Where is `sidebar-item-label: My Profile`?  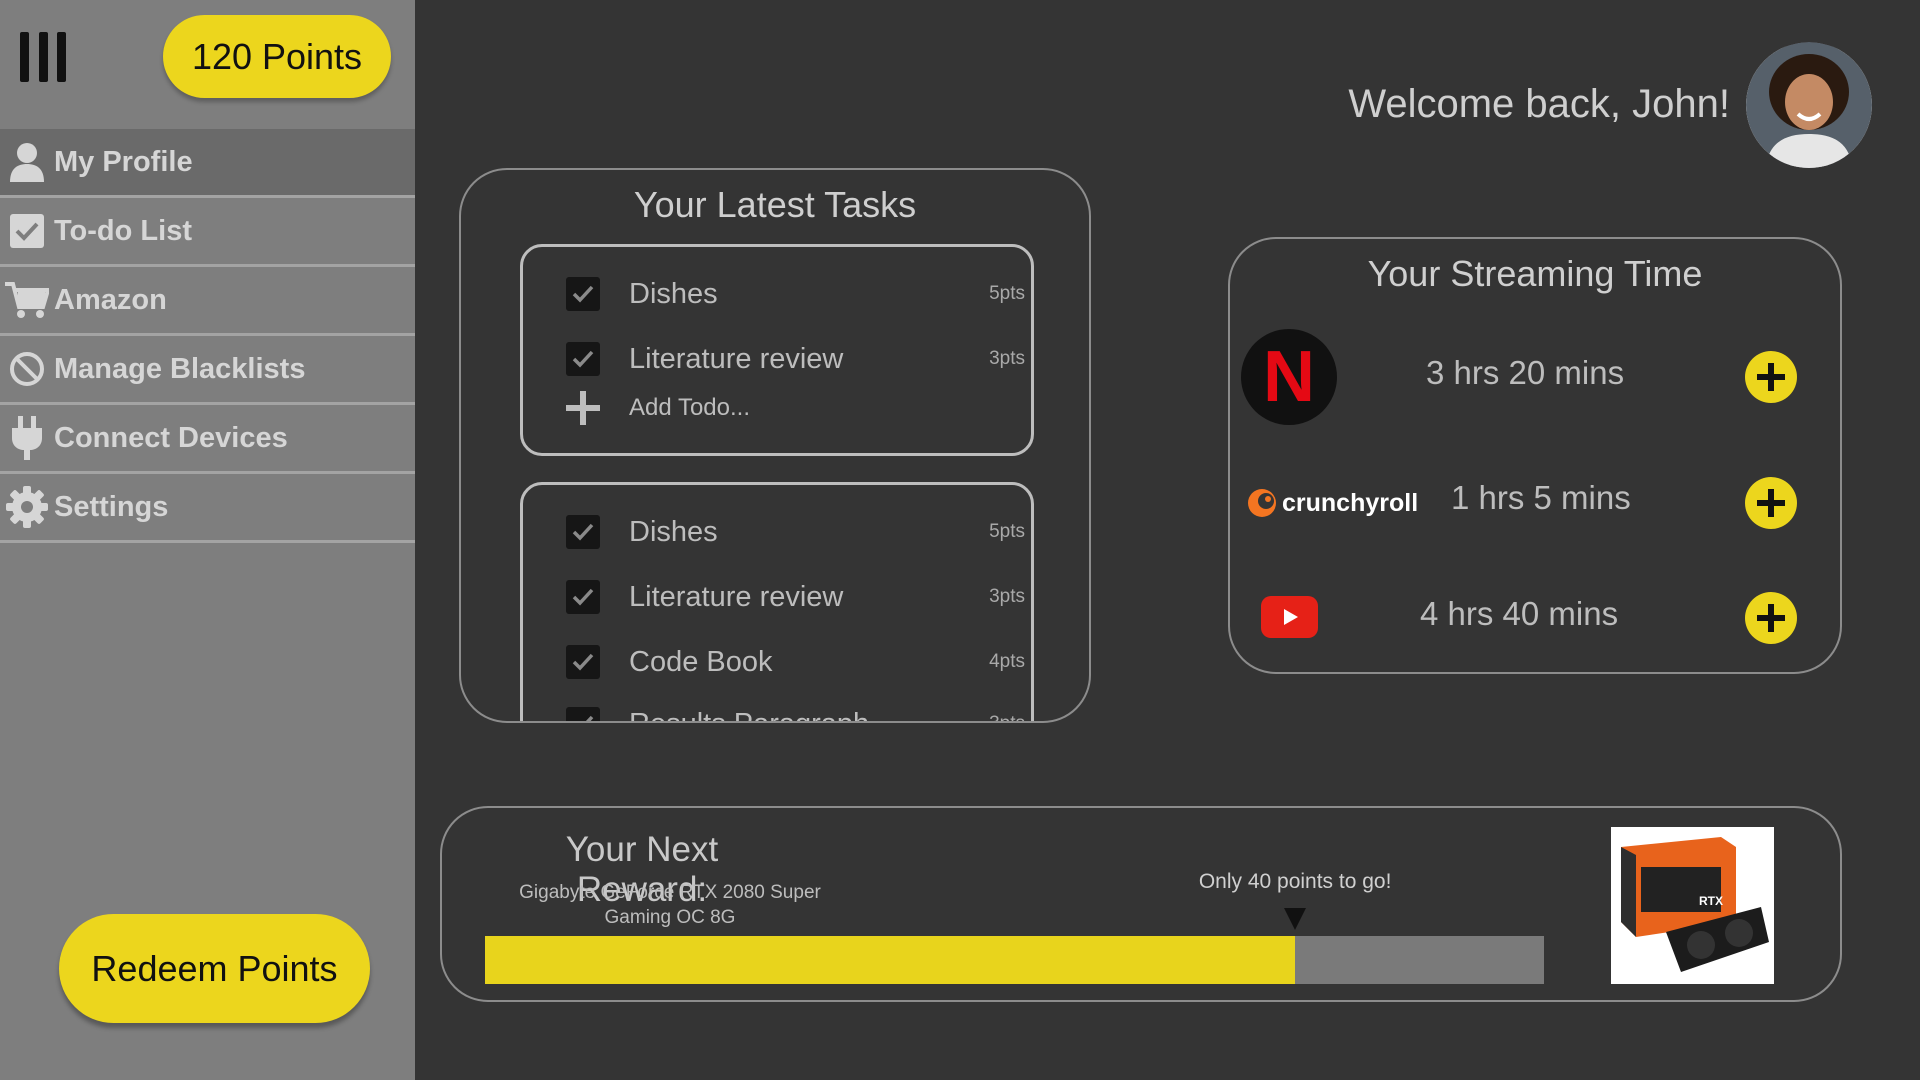
sidebar-item-label: My Profile is located at coordinates (123, 161).